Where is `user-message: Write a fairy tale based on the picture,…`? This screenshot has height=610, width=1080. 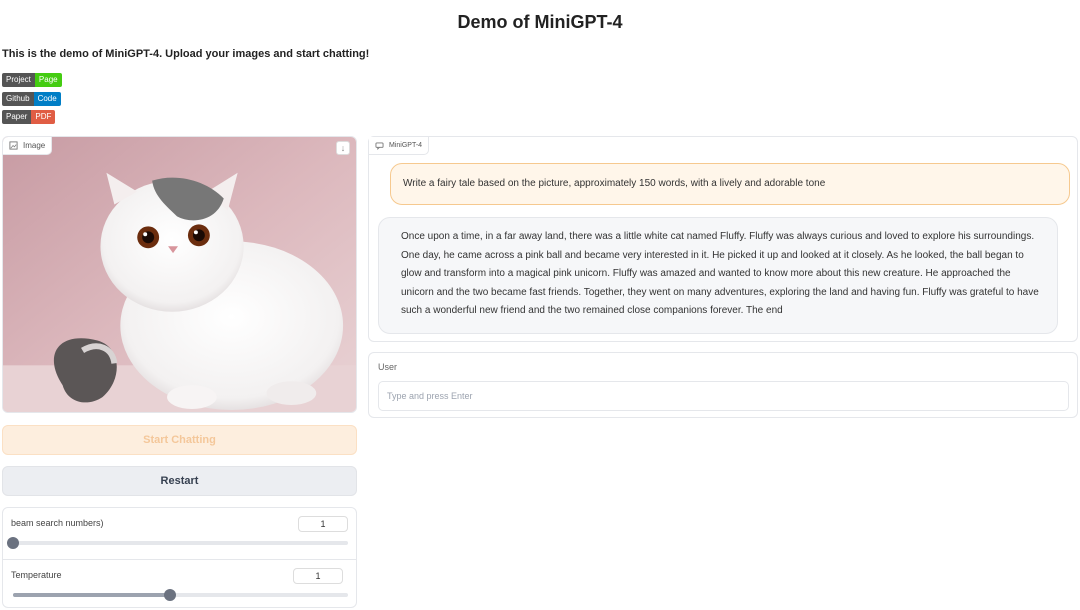
user-message: Write a fairy tale based on the picture,… is located at coordinates (730, 184).